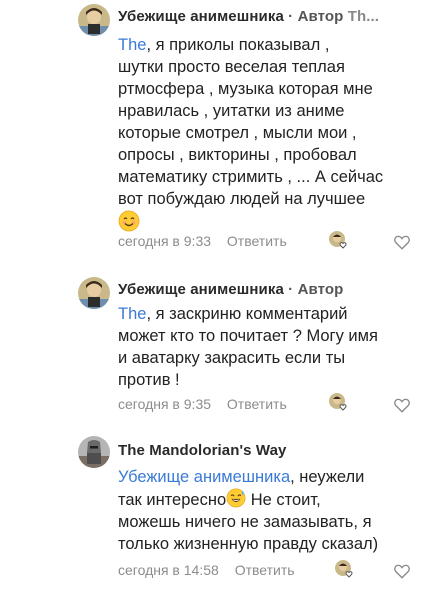 The height and width of the screenshot is (600, 432). Describe the element at coordinates (248, 336) in the screenshot. I see `text-line: может кто то почитает ? Могу имя` at that location.